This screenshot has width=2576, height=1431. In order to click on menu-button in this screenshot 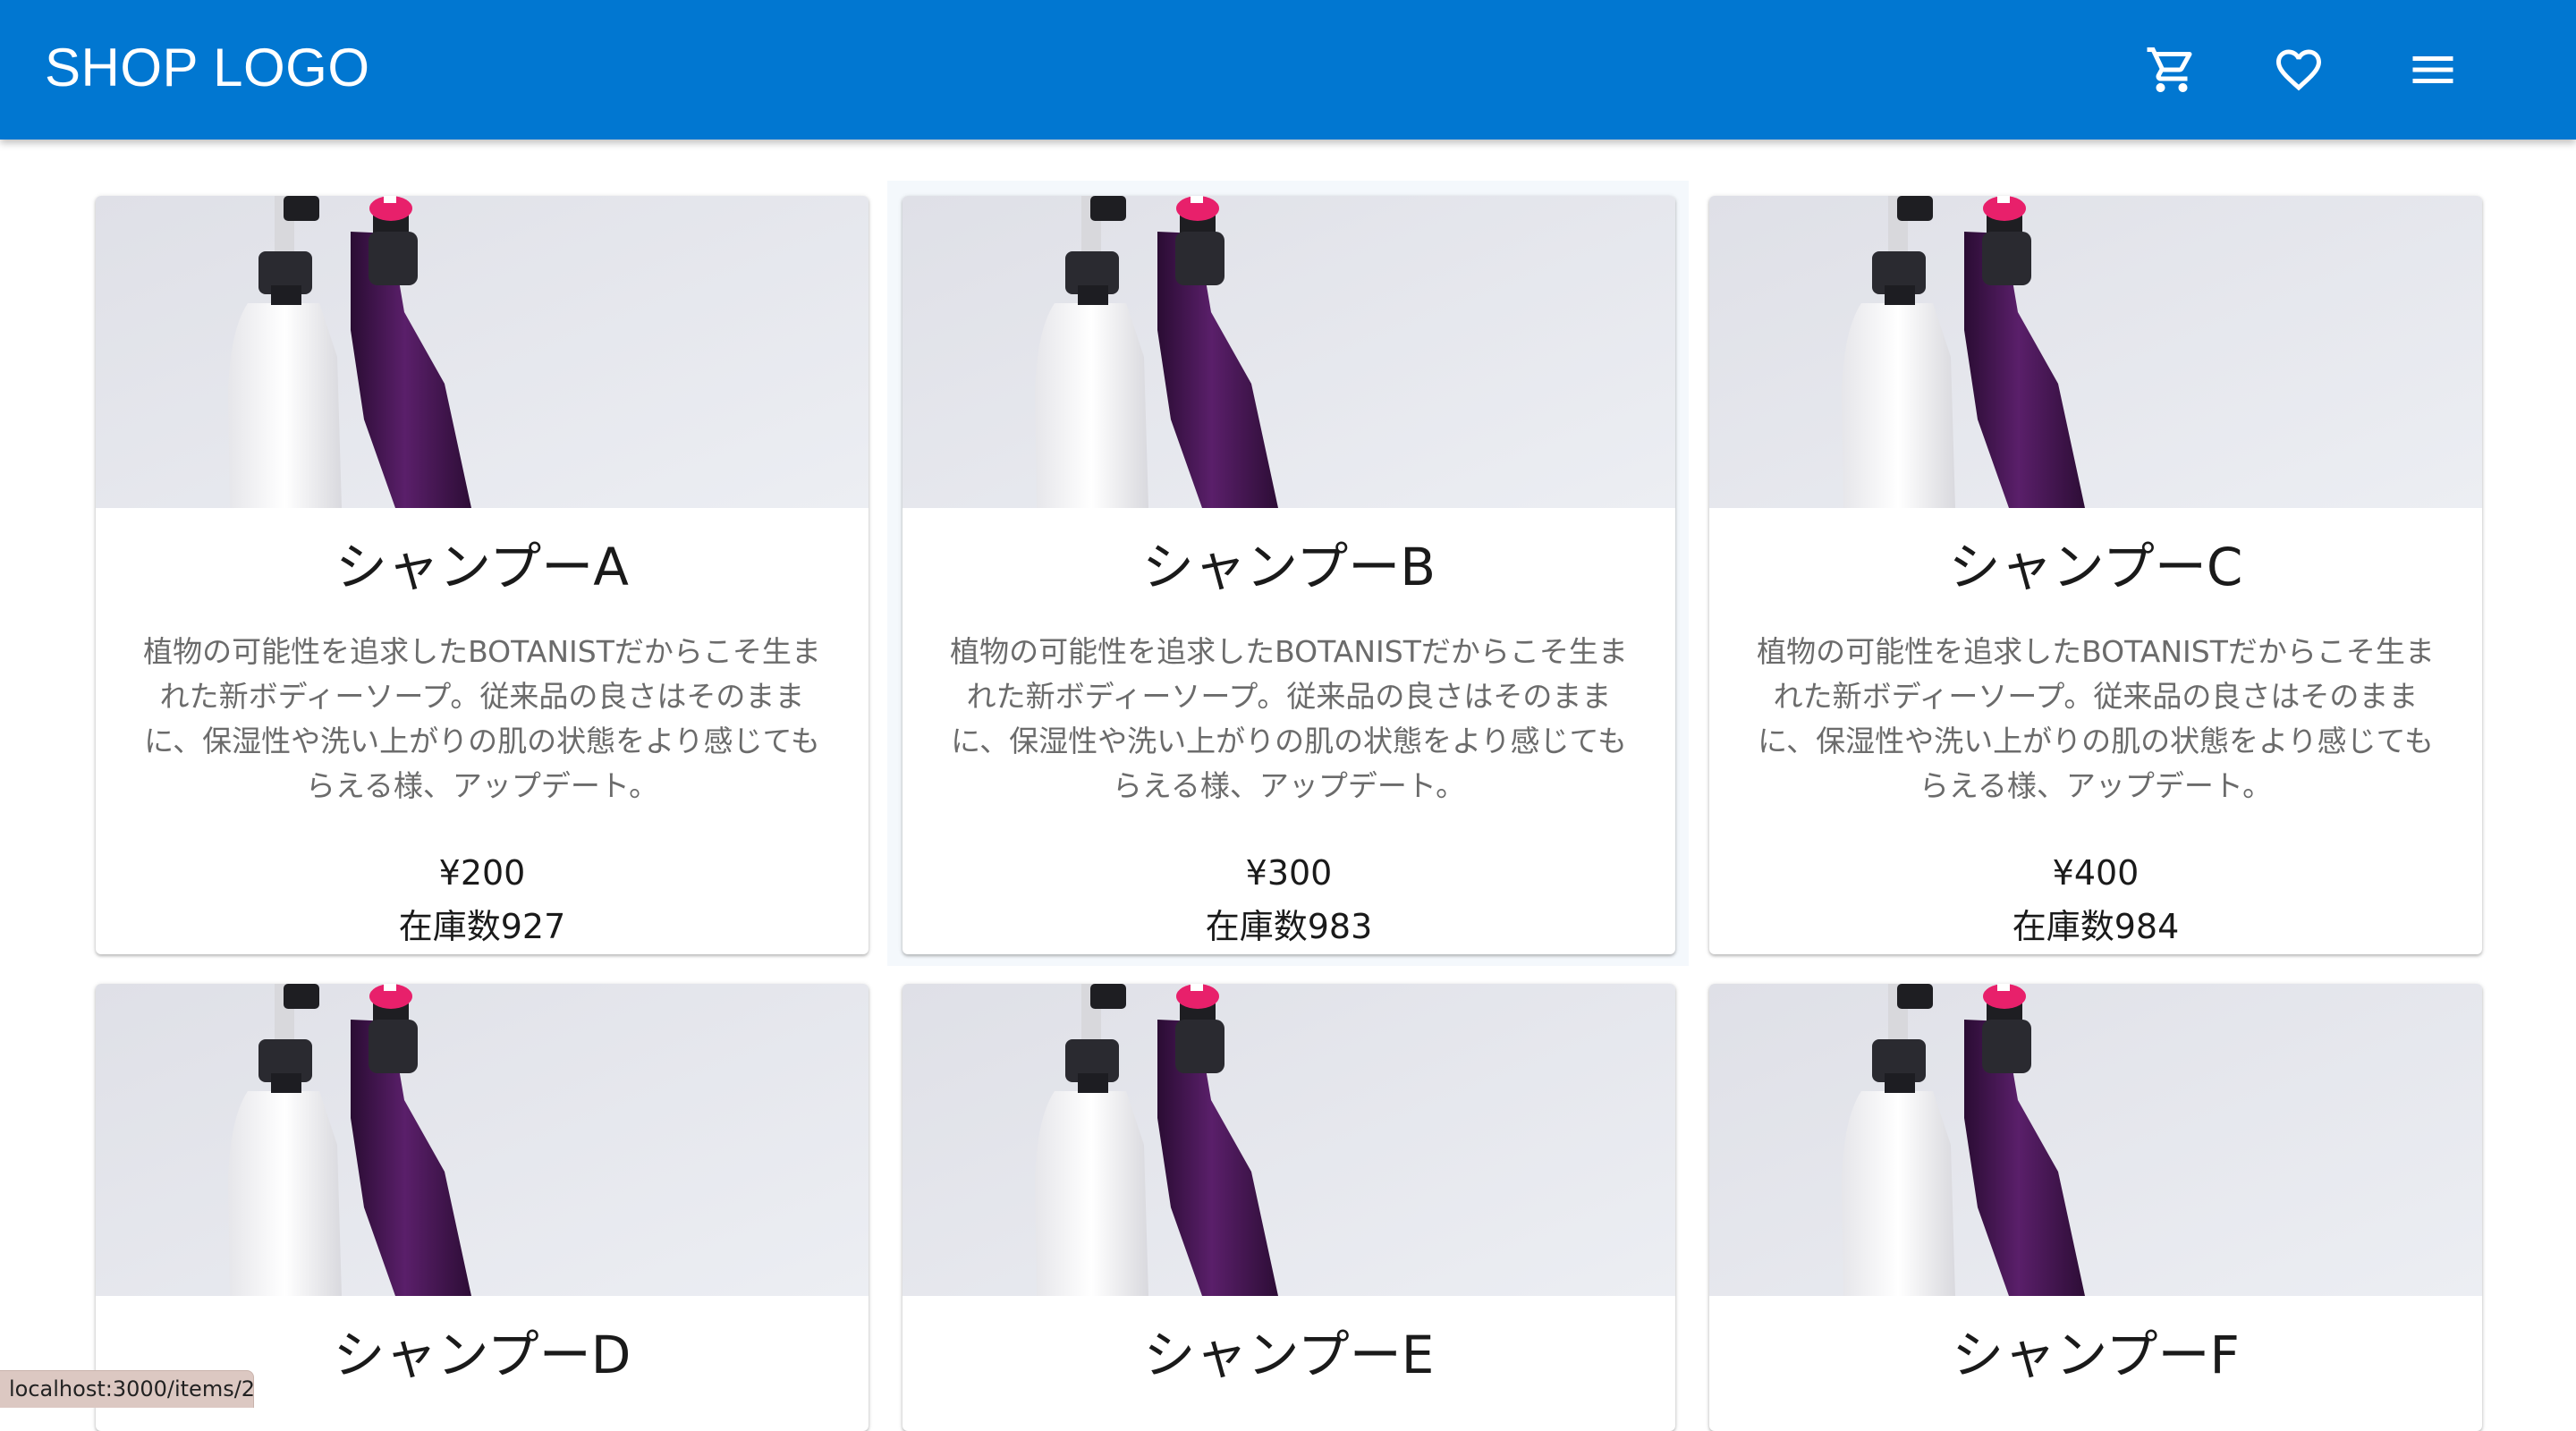, I will do `click(2432, 70)`.